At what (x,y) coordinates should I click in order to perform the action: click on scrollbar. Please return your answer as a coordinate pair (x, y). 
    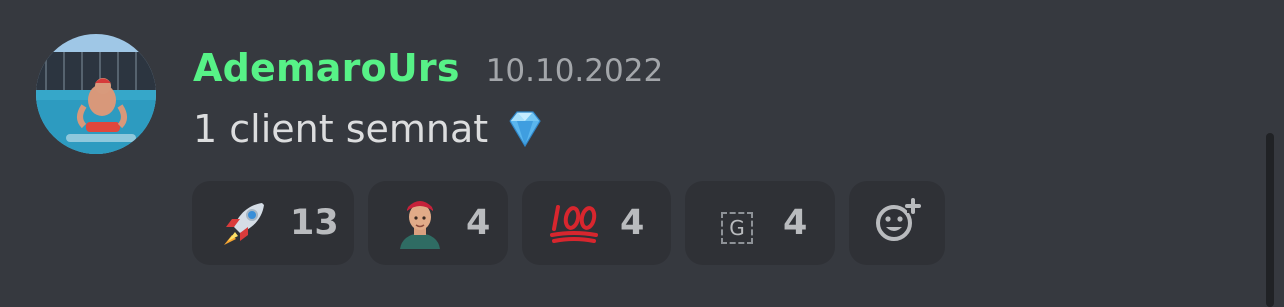
    Looking at the image, I should click on (1270, 220).